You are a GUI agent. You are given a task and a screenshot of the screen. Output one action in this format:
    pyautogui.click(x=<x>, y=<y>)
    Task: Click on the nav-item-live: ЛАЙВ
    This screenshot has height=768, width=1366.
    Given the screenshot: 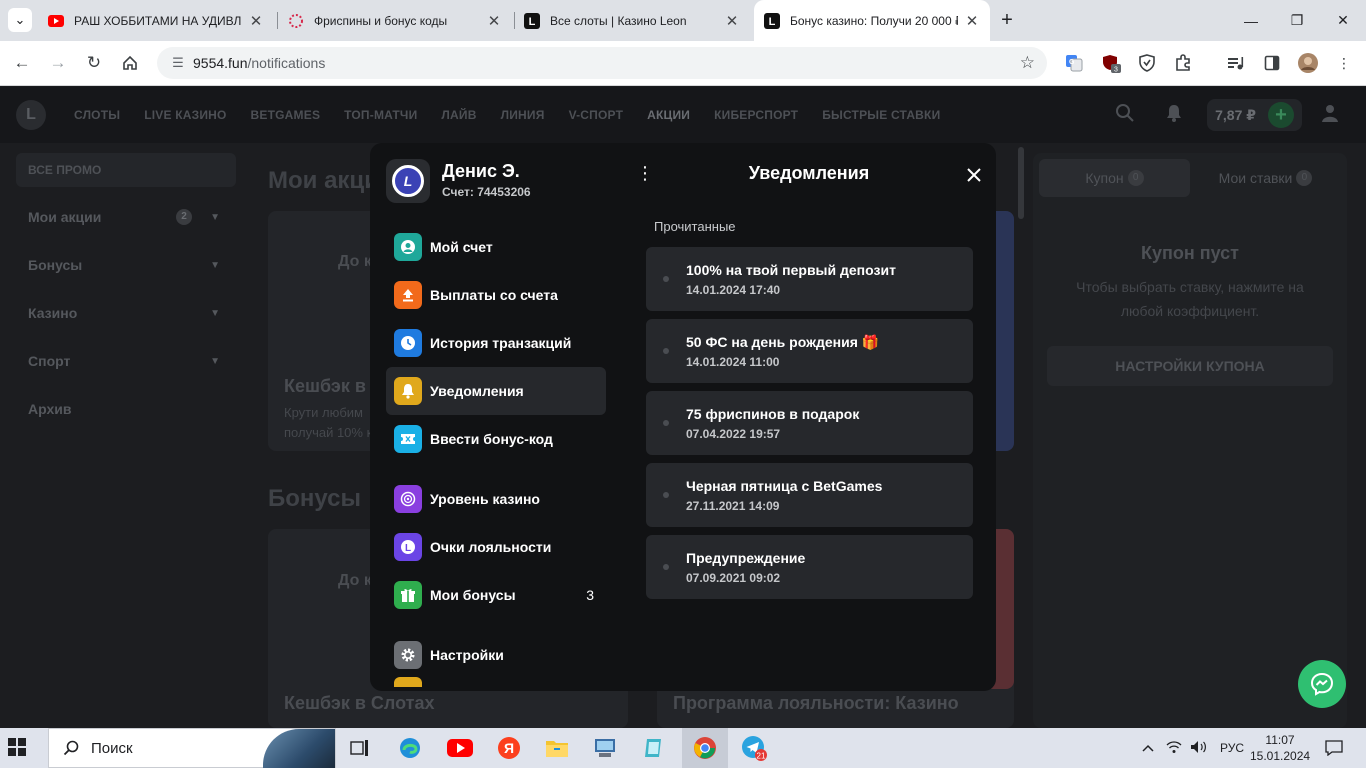 What is the action you would take?
    pyautogui.click(x=458, y=115)
    